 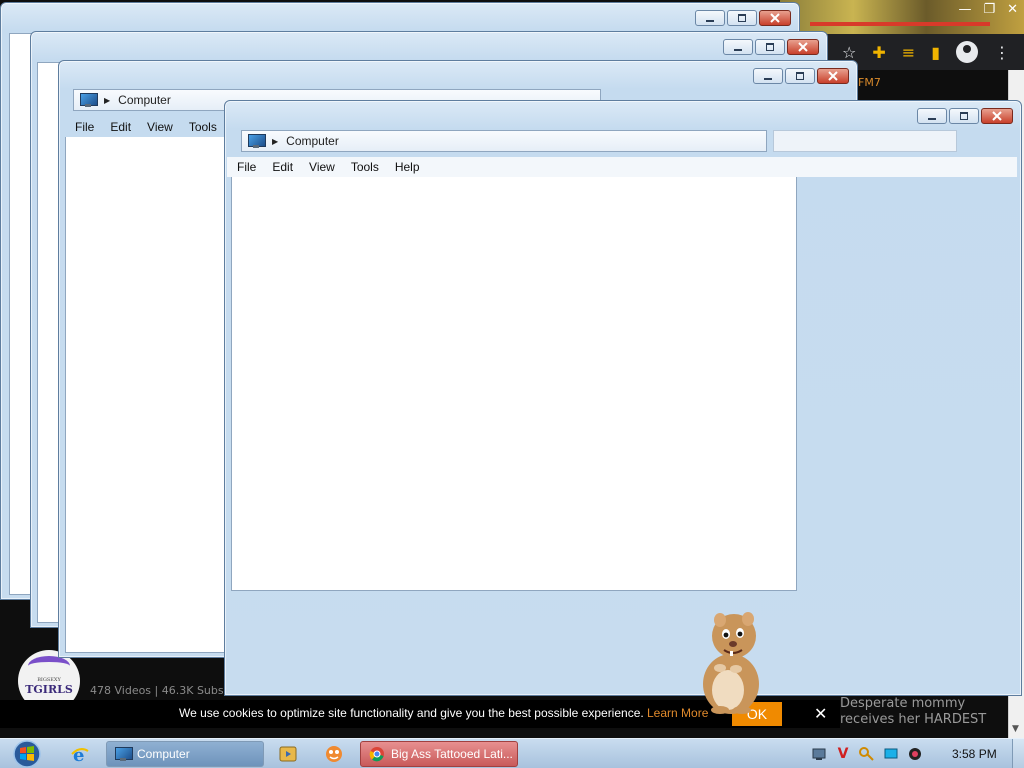 I want to click on restore-icon: ❐, so click(x=989, y=9).